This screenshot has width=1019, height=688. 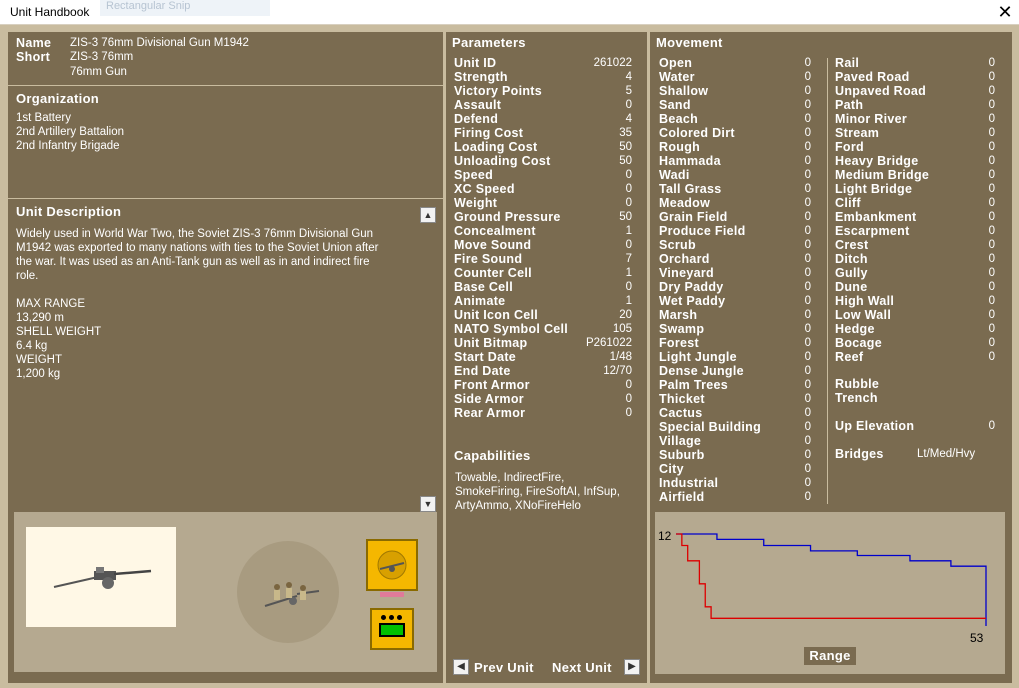 What do you see at coordinates (882, 175) in the screenshot?
I see `terrain-label: Medium Bridge` at bounding box center [882, 175].